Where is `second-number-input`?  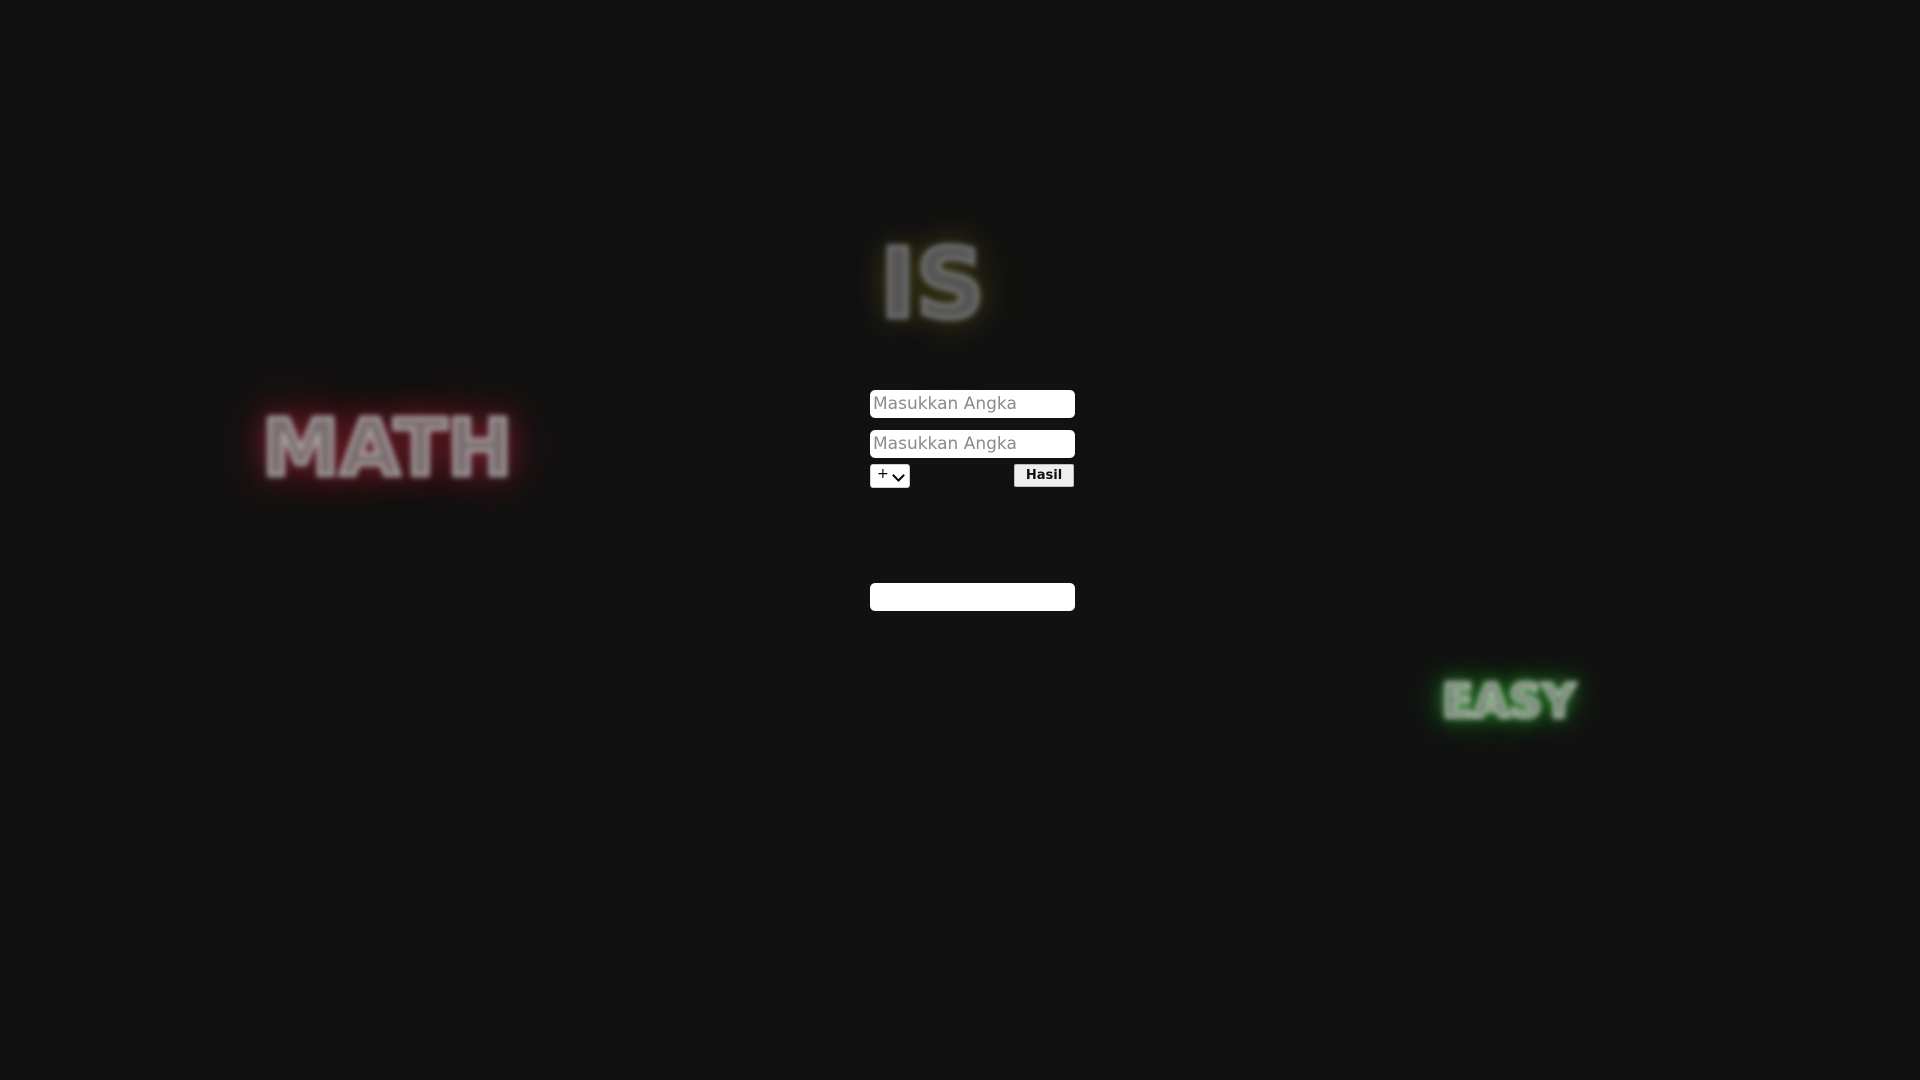 second-number-input is located at coordinates (972, 444).